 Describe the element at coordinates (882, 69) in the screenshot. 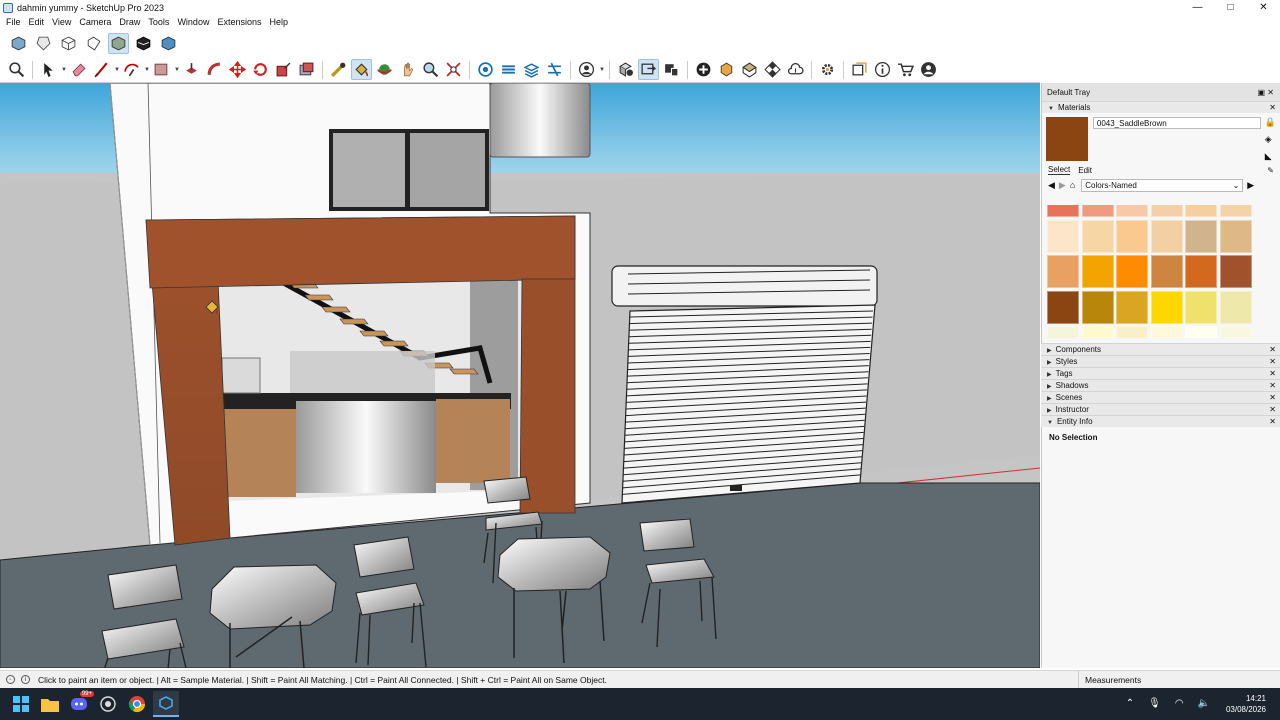

I see `instructor-icon` at that location.